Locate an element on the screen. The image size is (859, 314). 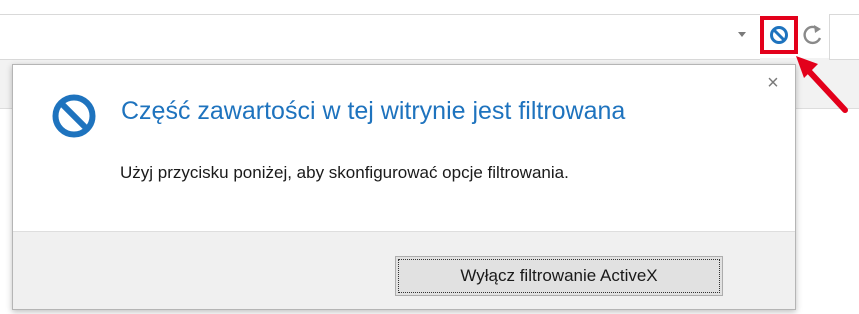
activex-filter-button is located at coordinates (779, 35).